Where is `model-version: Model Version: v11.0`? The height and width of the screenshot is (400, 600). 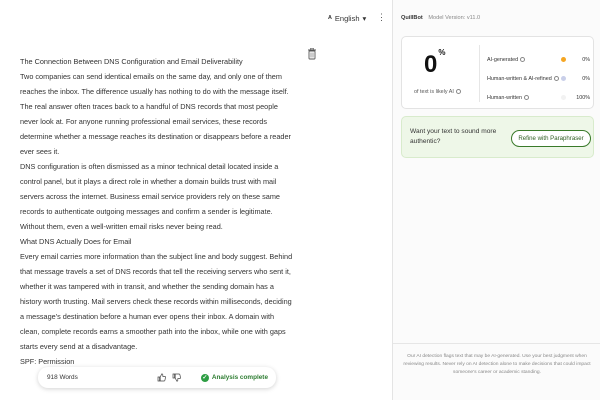 model-version: Model Version: v11.0 is located at coordinates (454, 18).